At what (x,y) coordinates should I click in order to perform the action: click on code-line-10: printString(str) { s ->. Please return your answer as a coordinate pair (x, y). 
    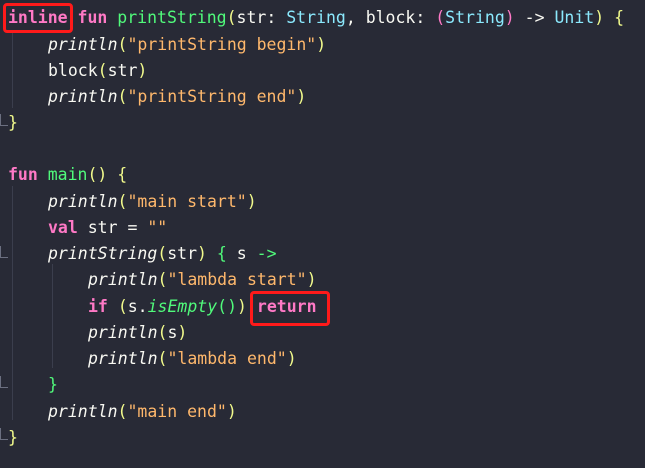
    Looking at the image, I should click on (162, 254).